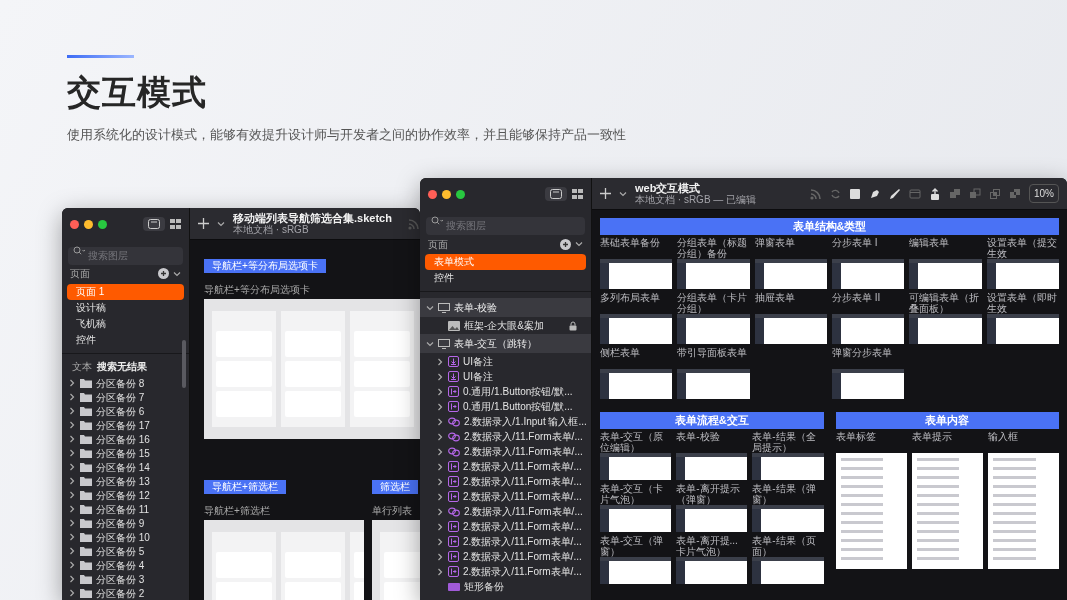 The height and width of the screenshot is (600, 1067). What do you see at coordinates (125, 307) in the screenshot?
I see `page-item: 设计稿` at bounding box center [125, 307].